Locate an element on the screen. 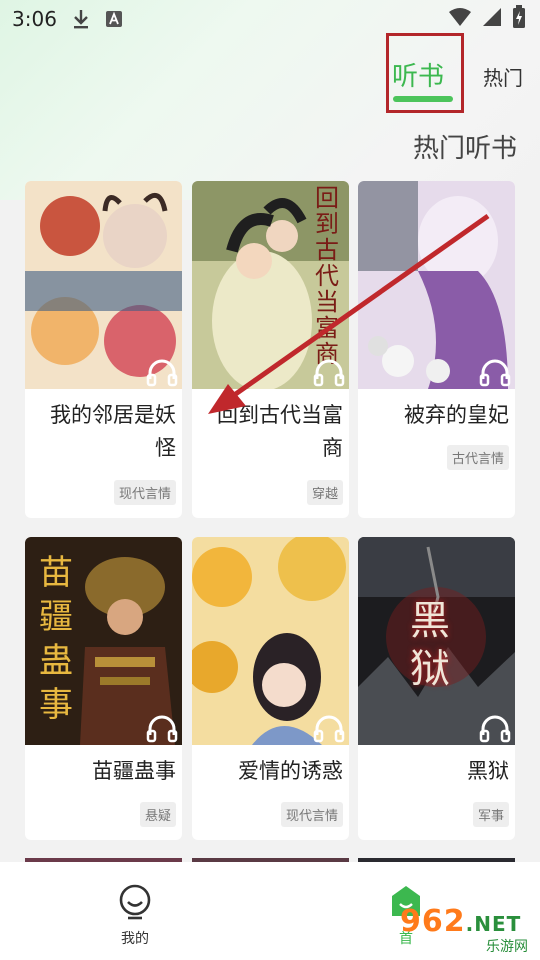  watermark-suffix: .NET is located at coordinates (493, 924).